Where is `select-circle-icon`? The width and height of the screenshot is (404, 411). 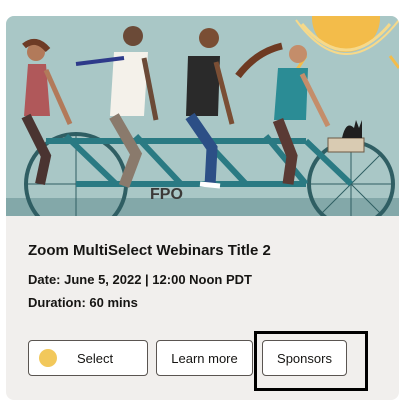 select-circle-icon is located at coordinates (48, 358).